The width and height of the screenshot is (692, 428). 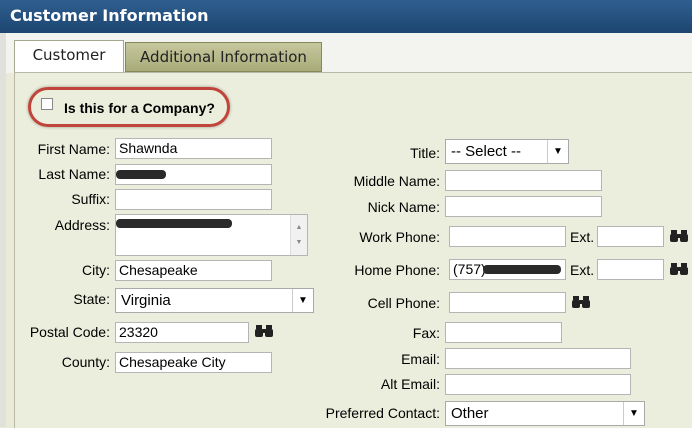 I want to click on city-label: City:, so click(x=96, y=270).